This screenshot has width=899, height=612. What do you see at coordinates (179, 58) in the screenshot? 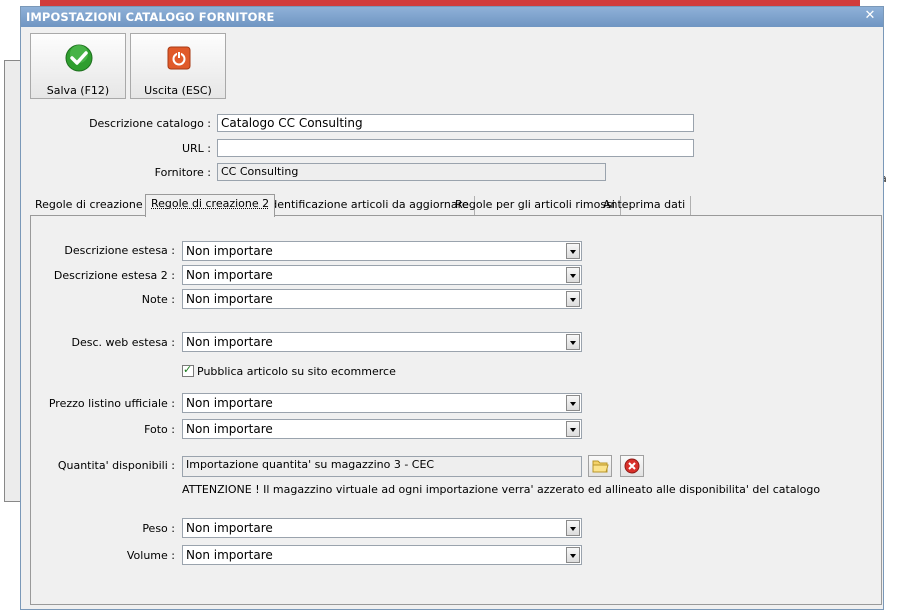
I see `power-icon` at bounding box center [179, 58].